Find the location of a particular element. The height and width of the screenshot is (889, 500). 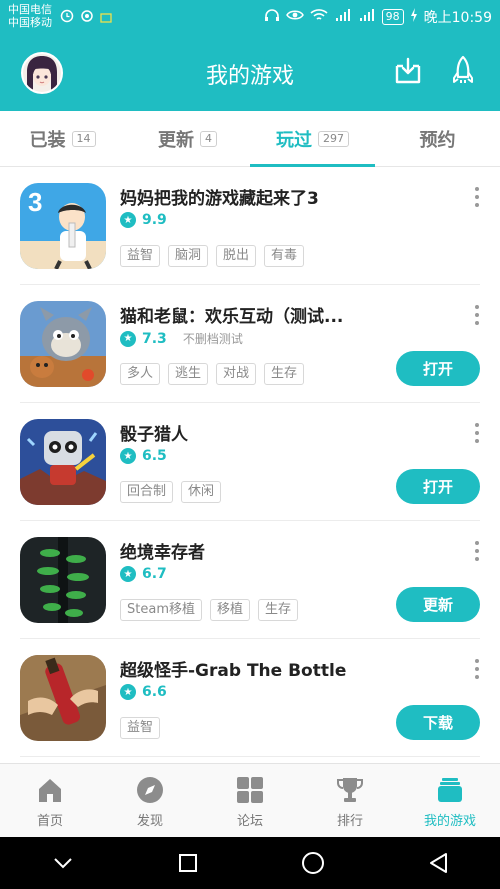

game-rating: ★ 7.3 不删档测试 is located at coordinates (181, 338).